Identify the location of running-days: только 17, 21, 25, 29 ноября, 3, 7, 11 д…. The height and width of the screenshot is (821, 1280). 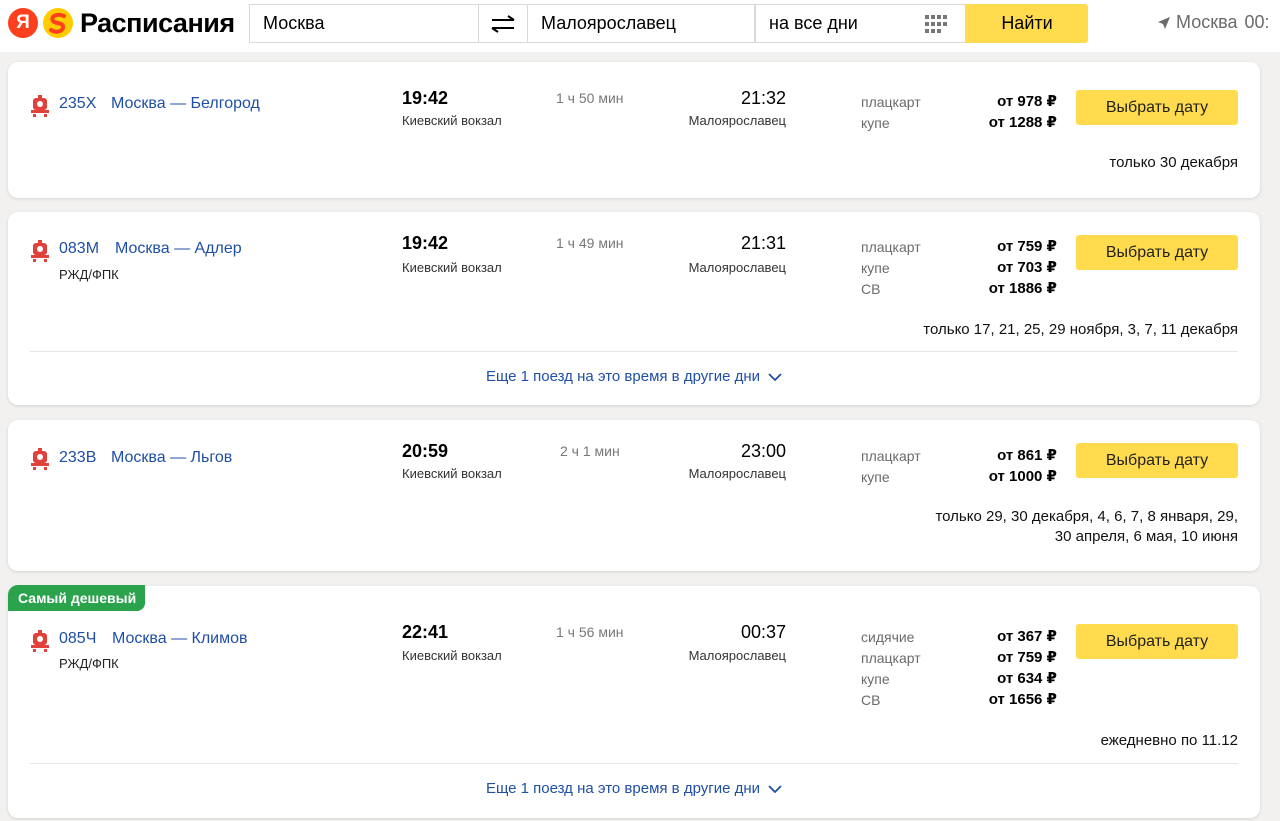
(1080, 329).